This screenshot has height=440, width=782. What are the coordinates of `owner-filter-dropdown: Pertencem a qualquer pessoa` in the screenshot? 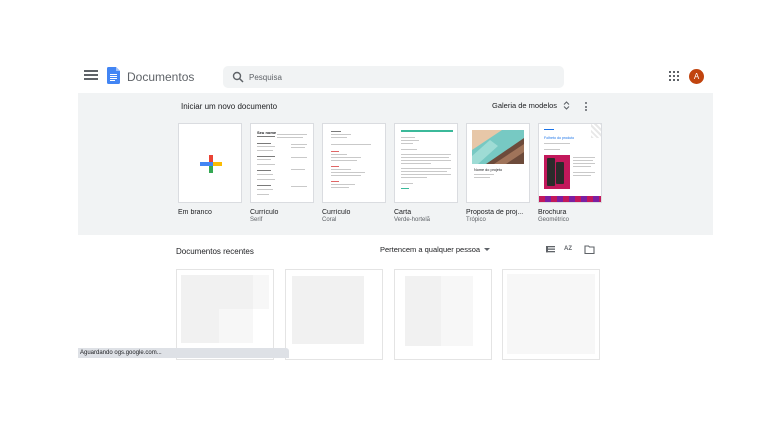 It's located at (435, 249).